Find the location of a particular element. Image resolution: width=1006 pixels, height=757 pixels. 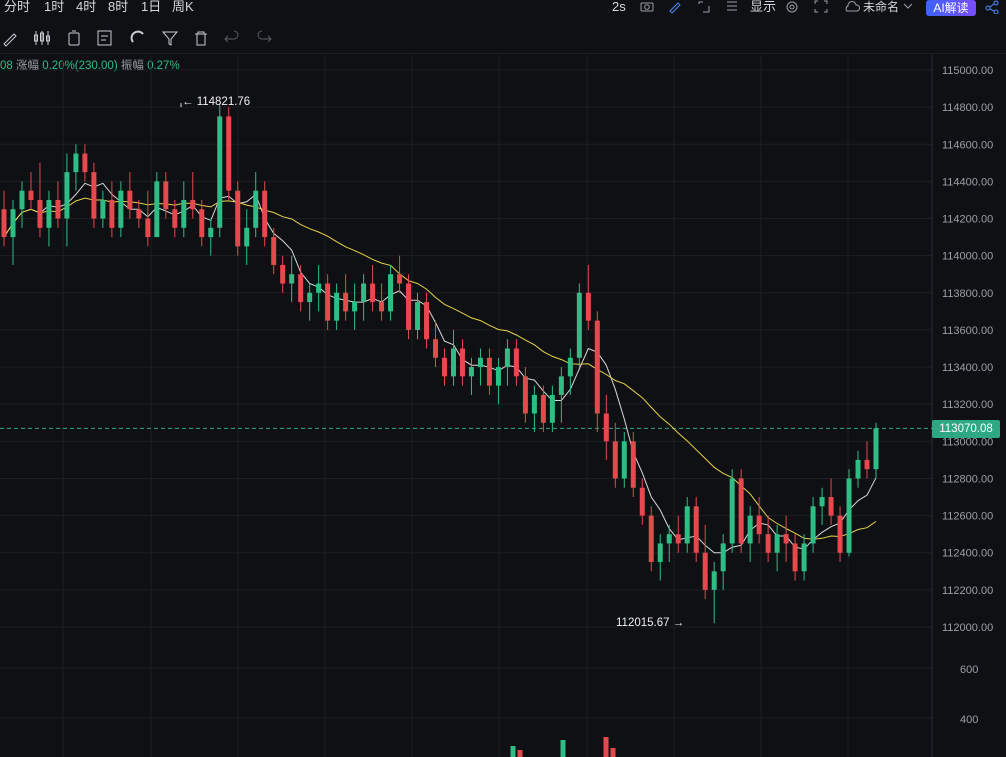

edit-icon is located at coordinates (105, 38).